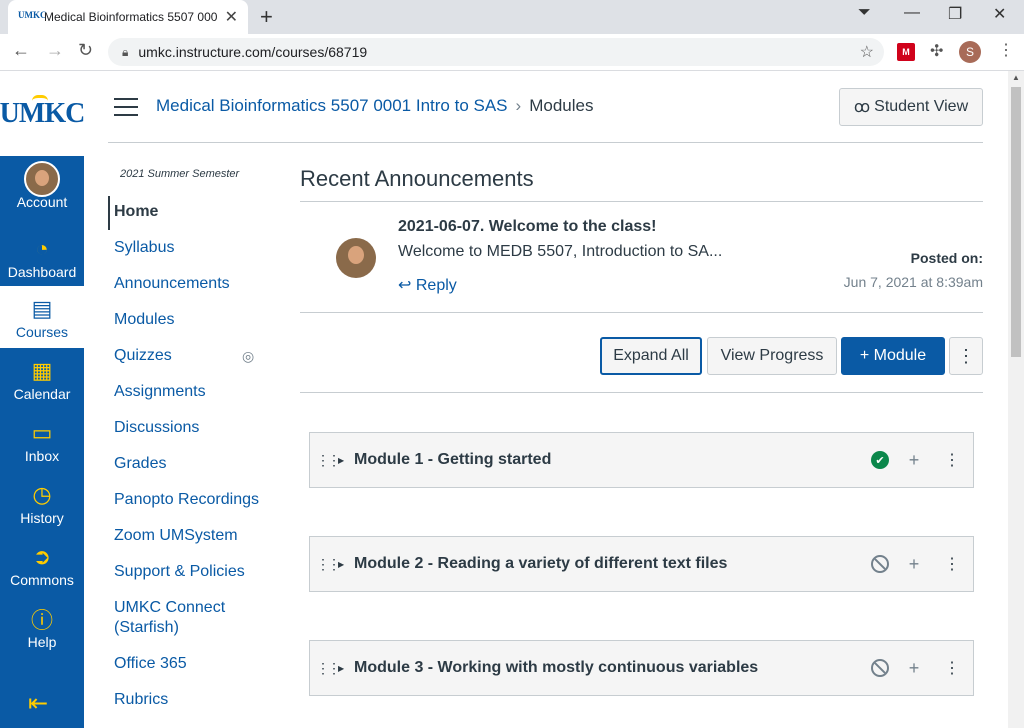 The width and height of the screenshot is (1024, 728). I want to click on global-nav-history: ◷ History, so click(42, 503).